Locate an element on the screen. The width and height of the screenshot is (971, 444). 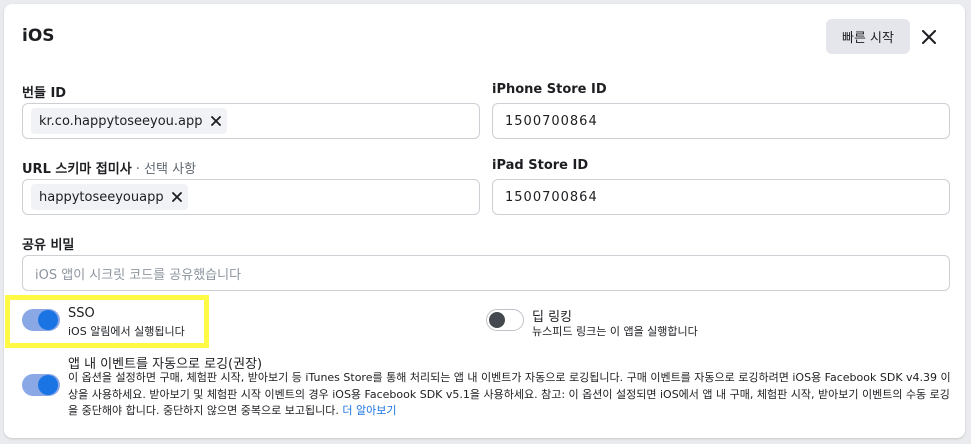
shared-secret-placeholder: iOS 앱이 시크릿 코드를 공유했습니다 is located at coordinates (138, 275).